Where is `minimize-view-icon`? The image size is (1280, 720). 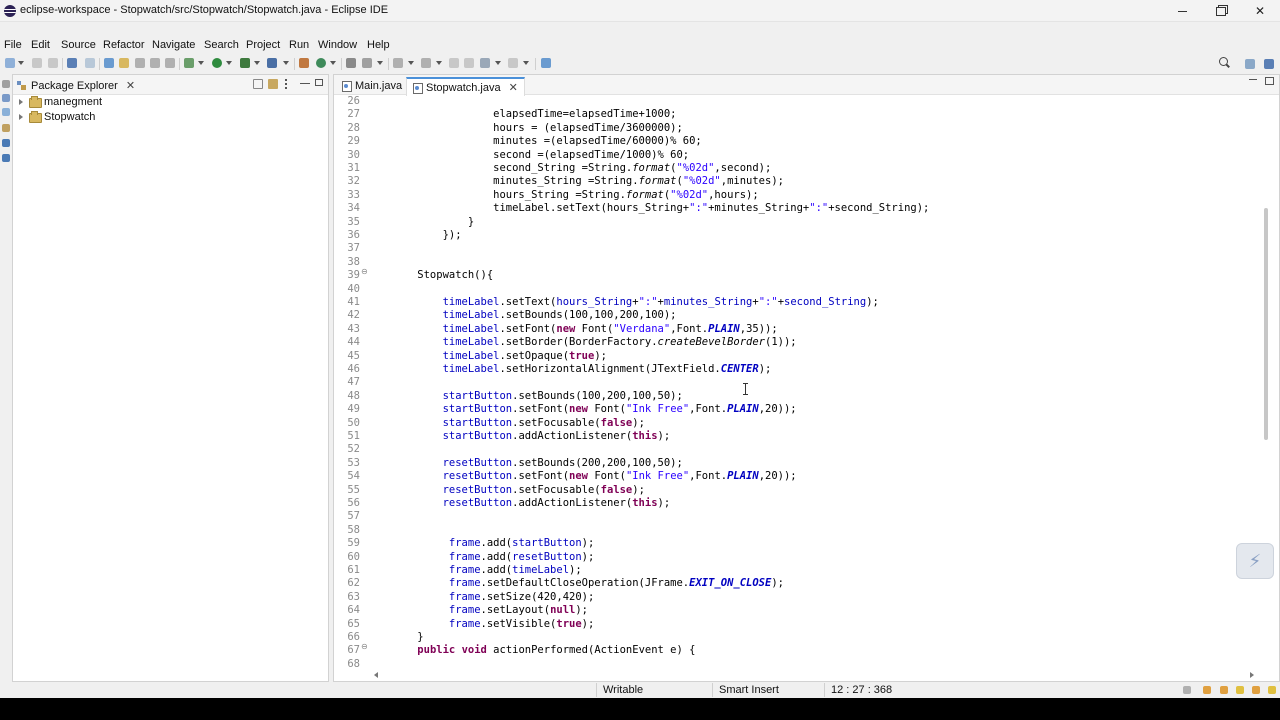
minimize-view-icon is located at coordinates (305, 83).